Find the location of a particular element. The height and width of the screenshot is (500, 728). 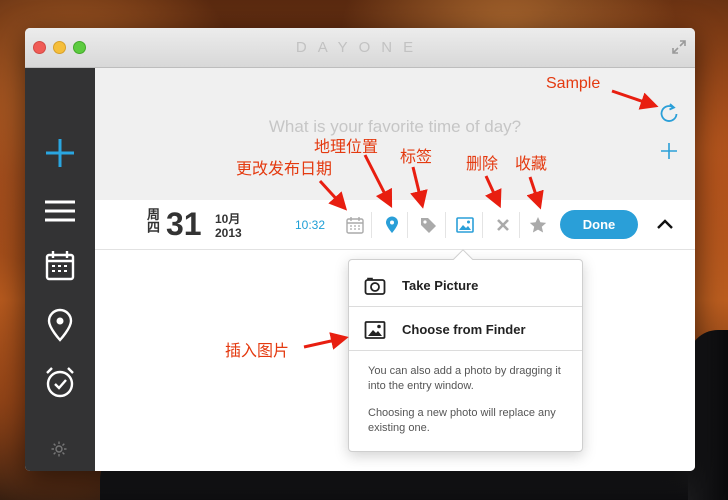

done-button: Done is located at coordinates (599, 224).